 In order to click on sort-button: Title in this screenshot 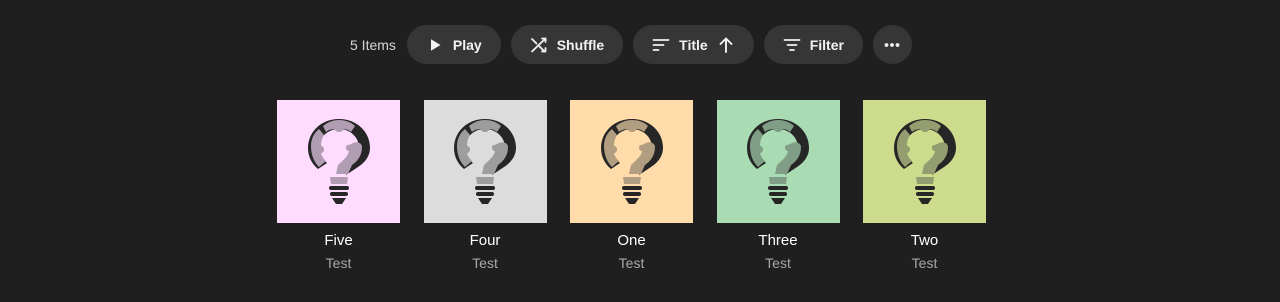, I will do `click(693, 44)`.